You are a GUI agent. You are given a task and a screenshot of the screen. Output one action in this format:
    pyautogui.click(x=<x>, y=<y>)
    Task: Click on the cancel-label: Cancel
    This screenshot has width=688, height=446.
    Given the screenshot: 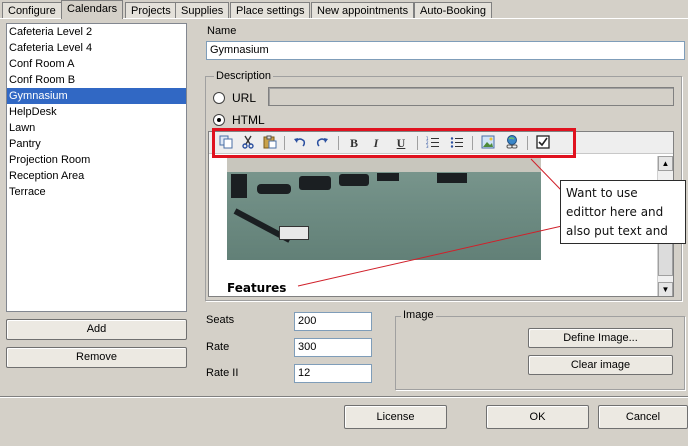 What is the action you would take?
    pyautogui.click(x=643, y=417)
    